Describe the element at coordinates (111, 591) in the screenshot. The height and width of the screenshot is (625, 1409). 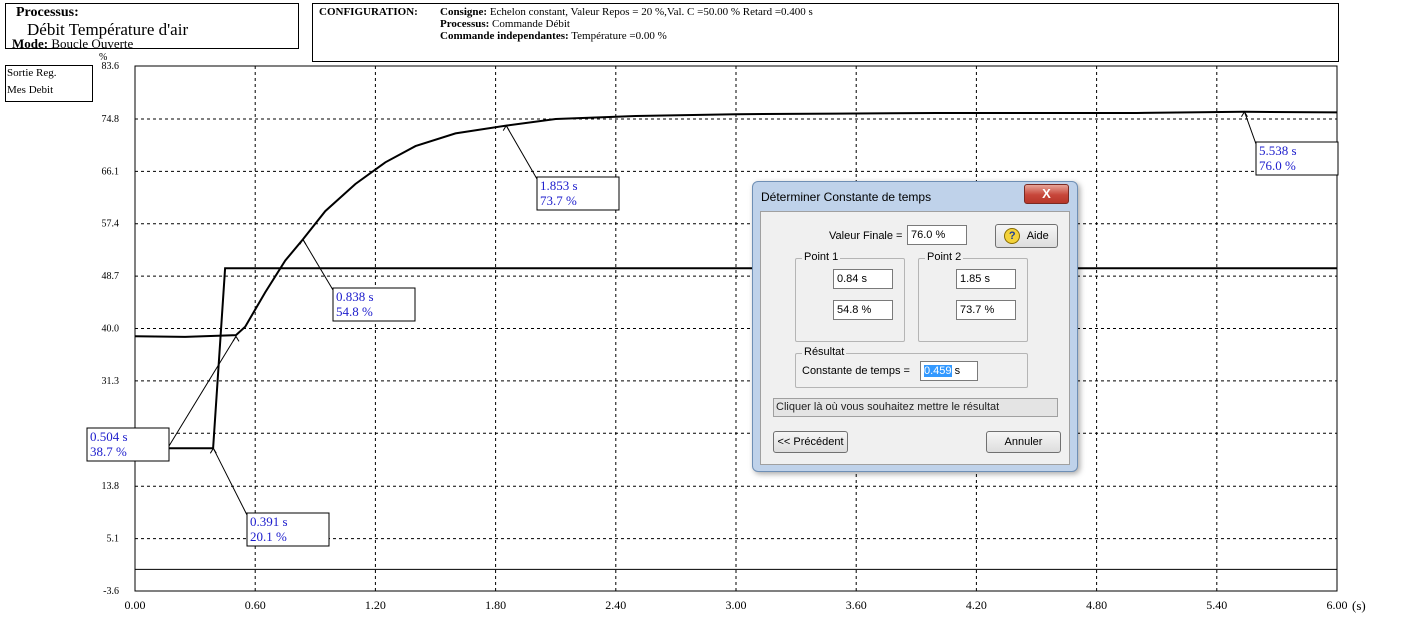
I see `y-tick-label: -3.6` at that location.